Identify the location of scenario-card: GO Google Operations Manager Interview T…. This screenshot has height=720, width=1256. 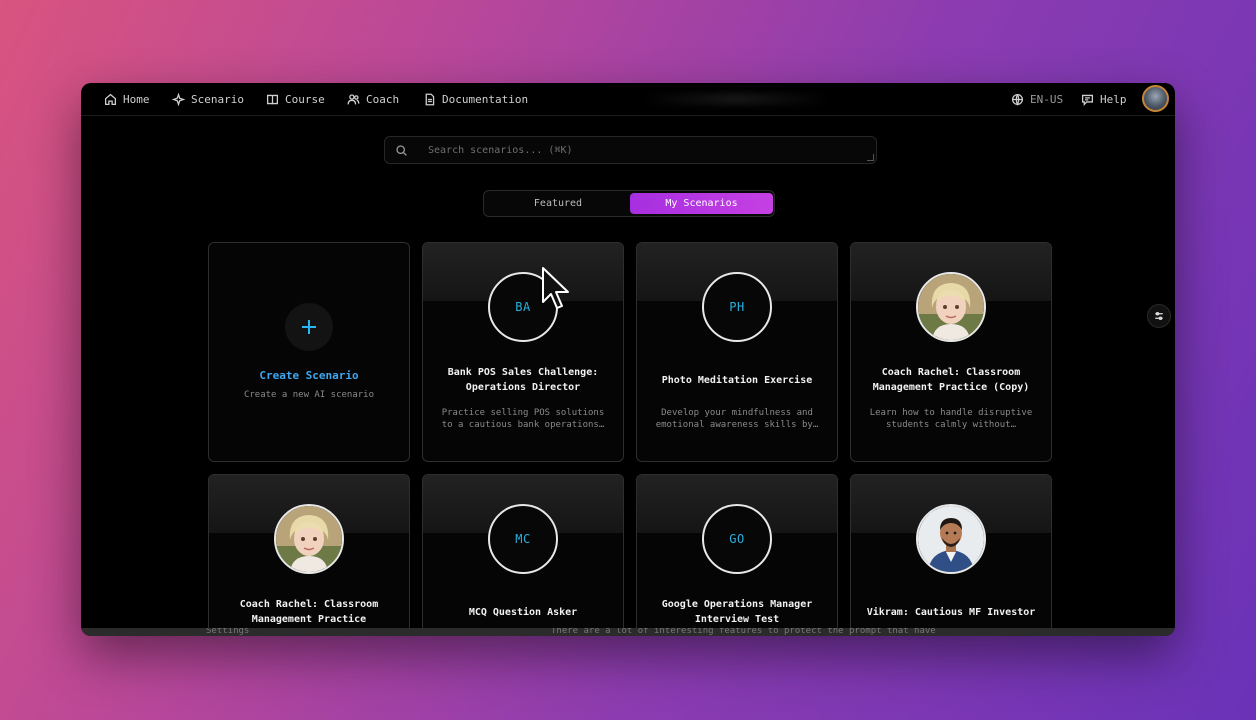
(737, 555).